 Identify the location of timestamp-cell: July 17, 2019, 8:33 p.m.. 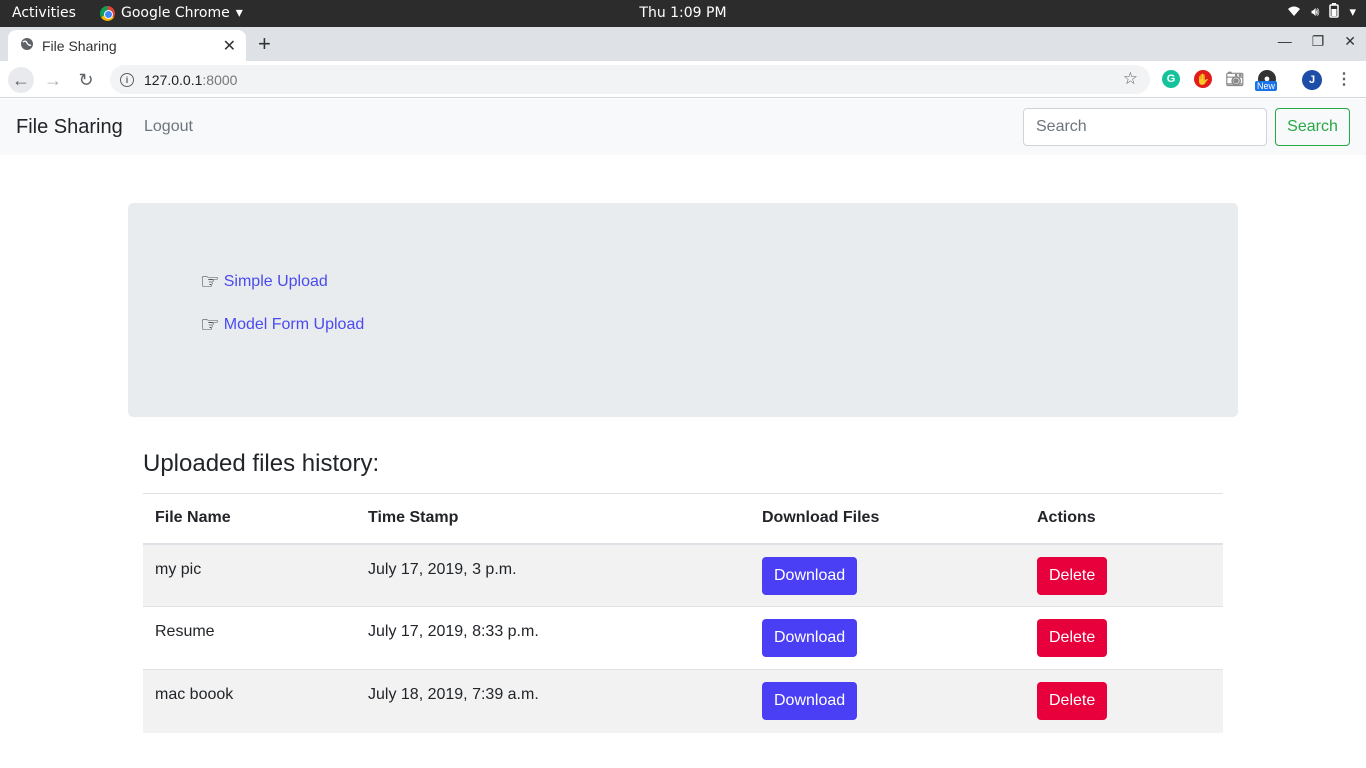
(553, 638).